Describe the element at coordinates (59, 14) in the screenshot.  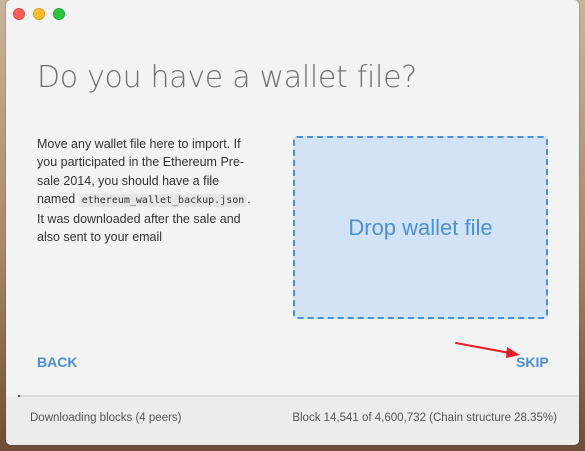
I see `maximize-window-button` at that location.